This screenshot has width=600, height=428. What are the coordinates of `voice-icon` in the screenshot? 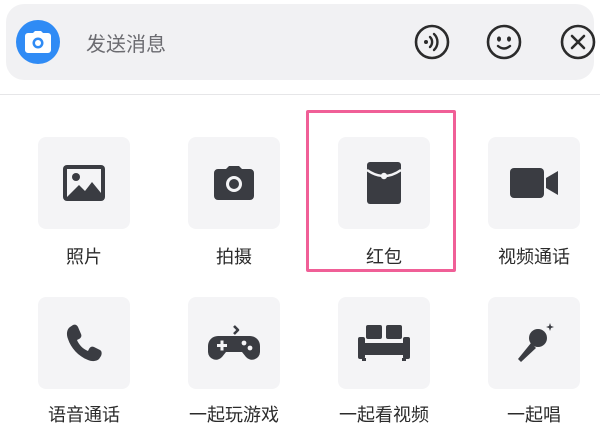 It's located at (432, 42).